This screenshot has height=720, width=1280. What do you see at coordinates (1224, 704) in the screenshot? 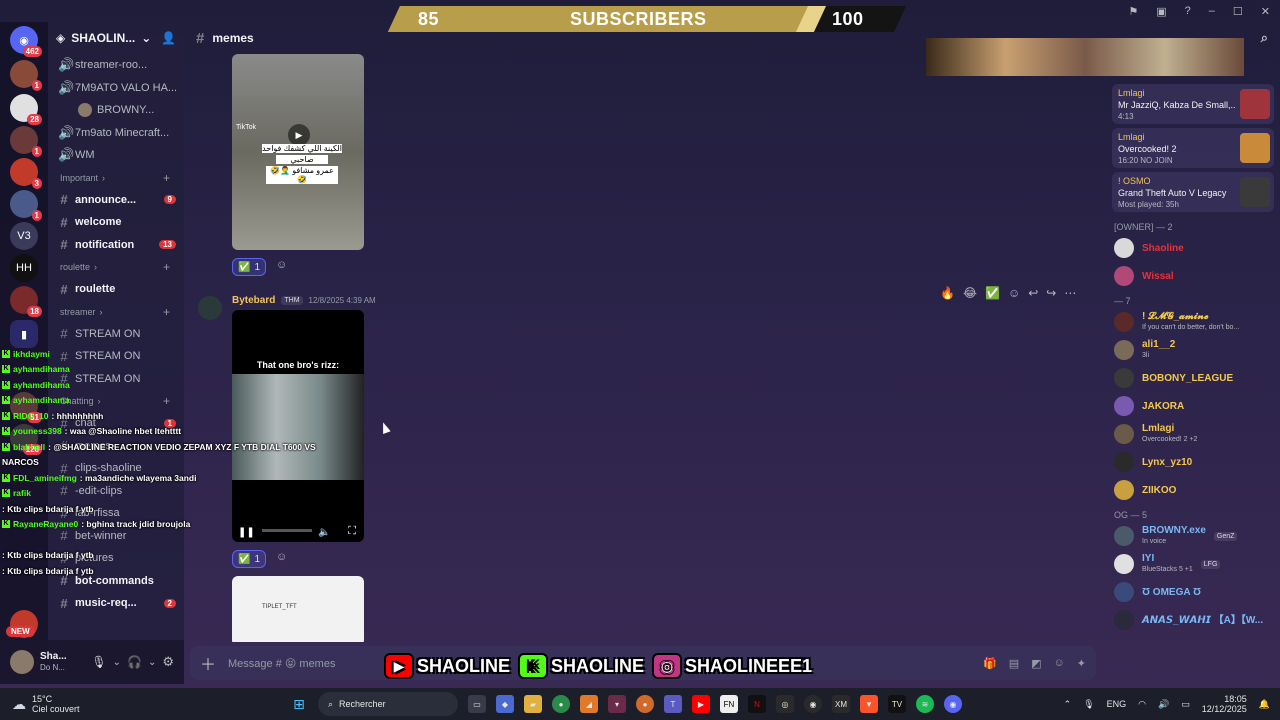
I see `clock: 18:05 12/12/2025` at bounding box center [1224, 704].